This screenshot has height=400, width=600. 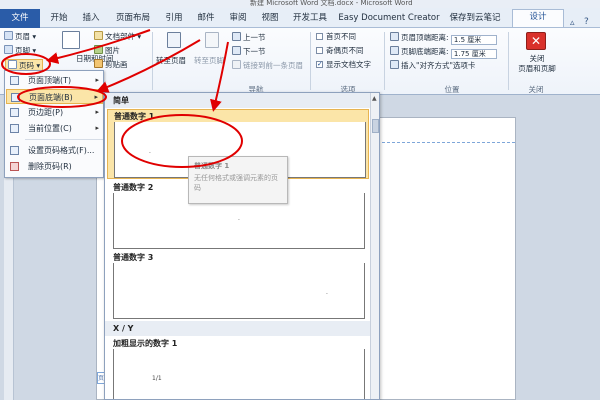 I want to click on menu-separator, so click(x=64, y=139).